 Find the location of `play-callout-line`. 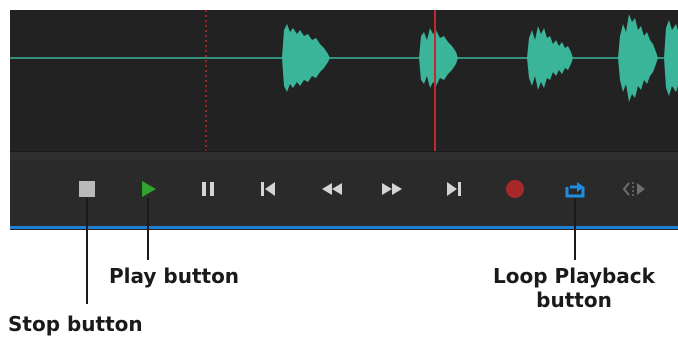

play-callout-line is located at coordinates (148, 229).